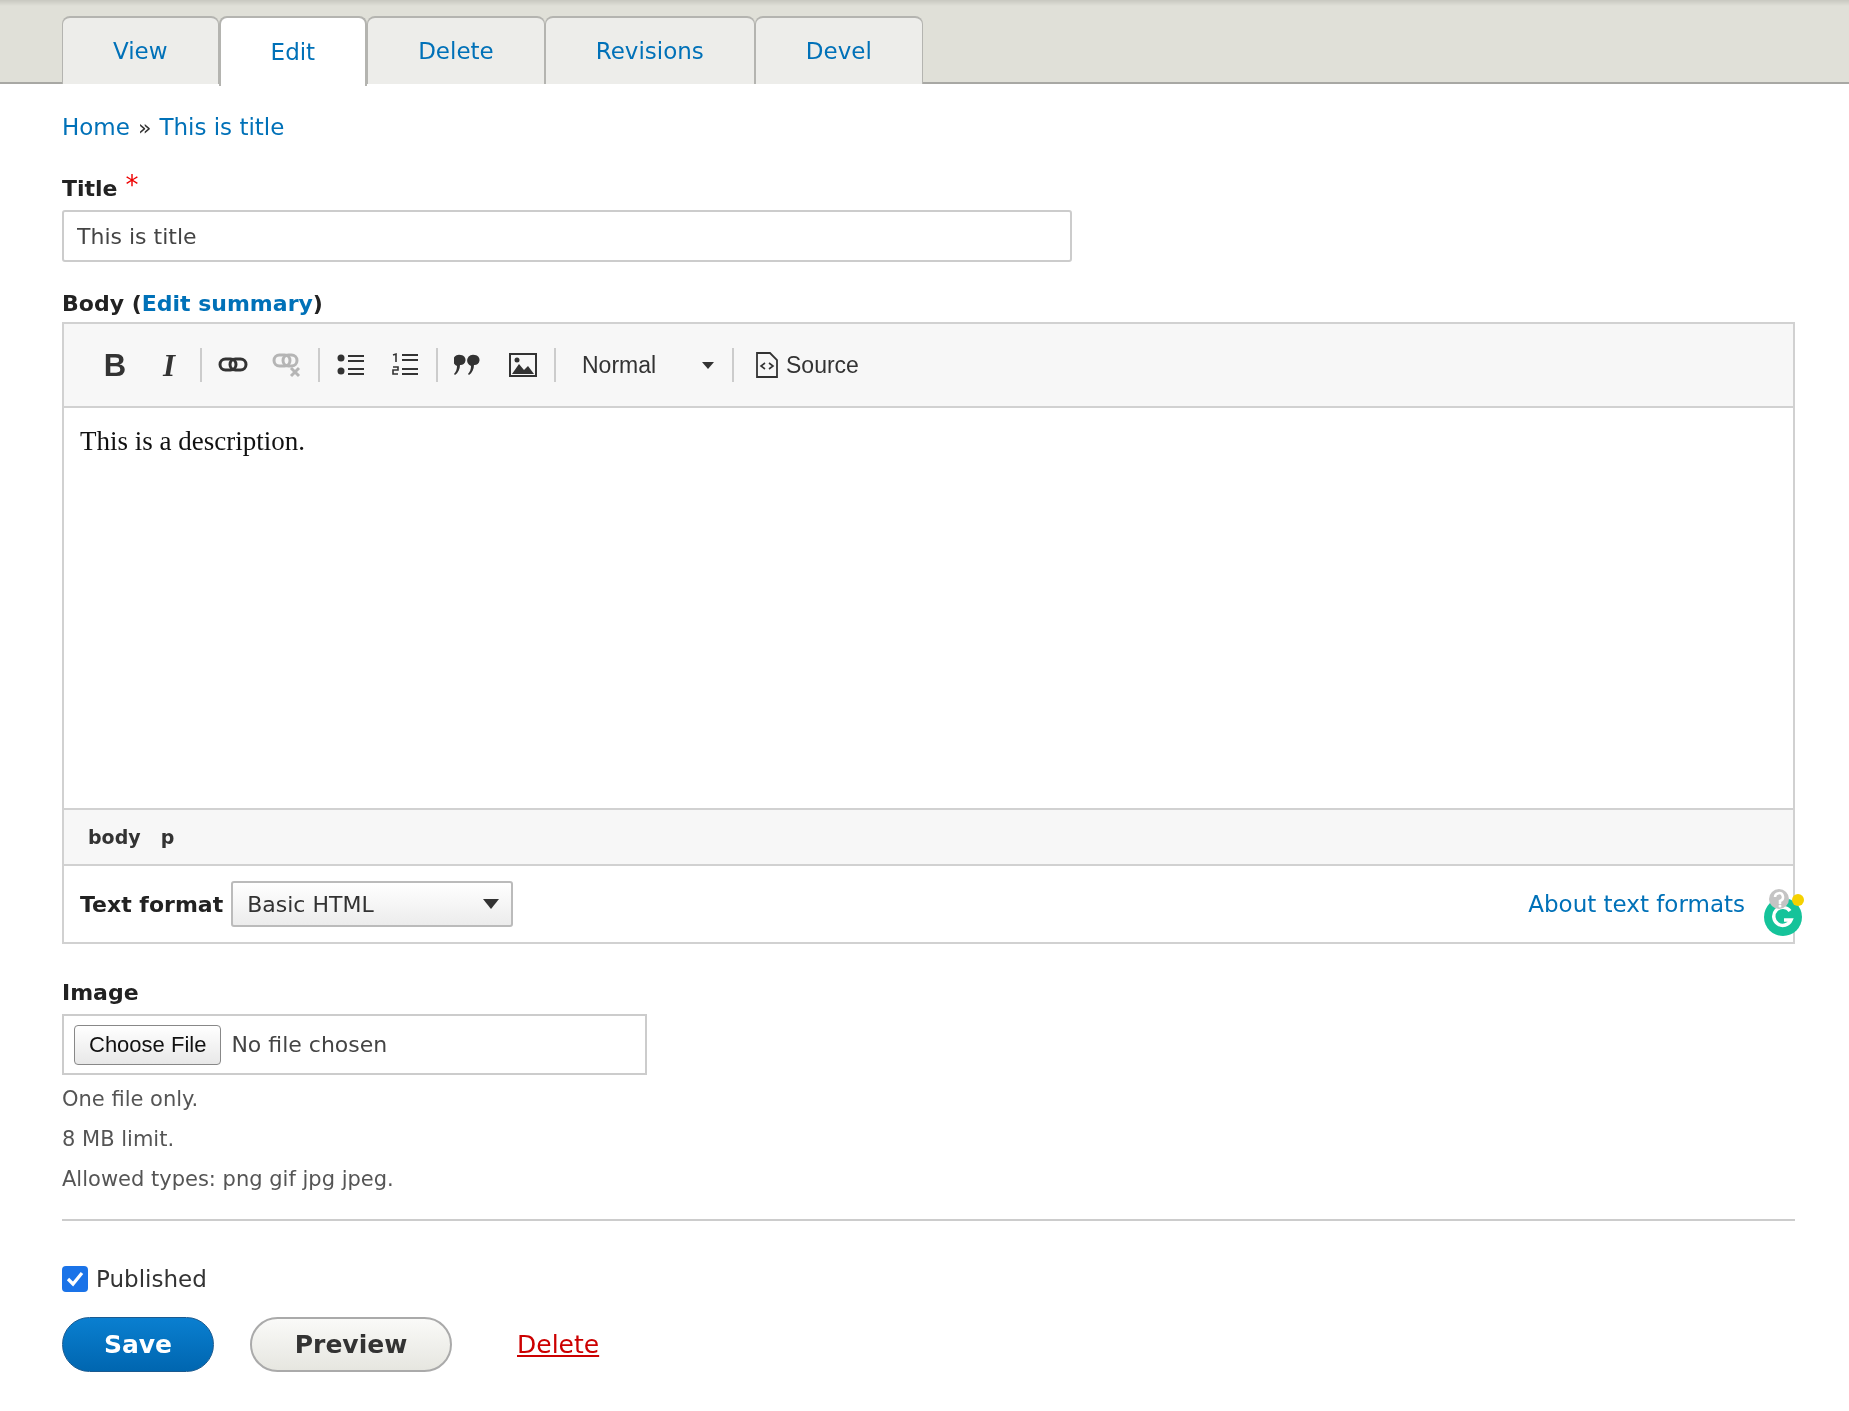 The image size is (1849, 1411). I want to click on field-label: Title, so click(90, 188).